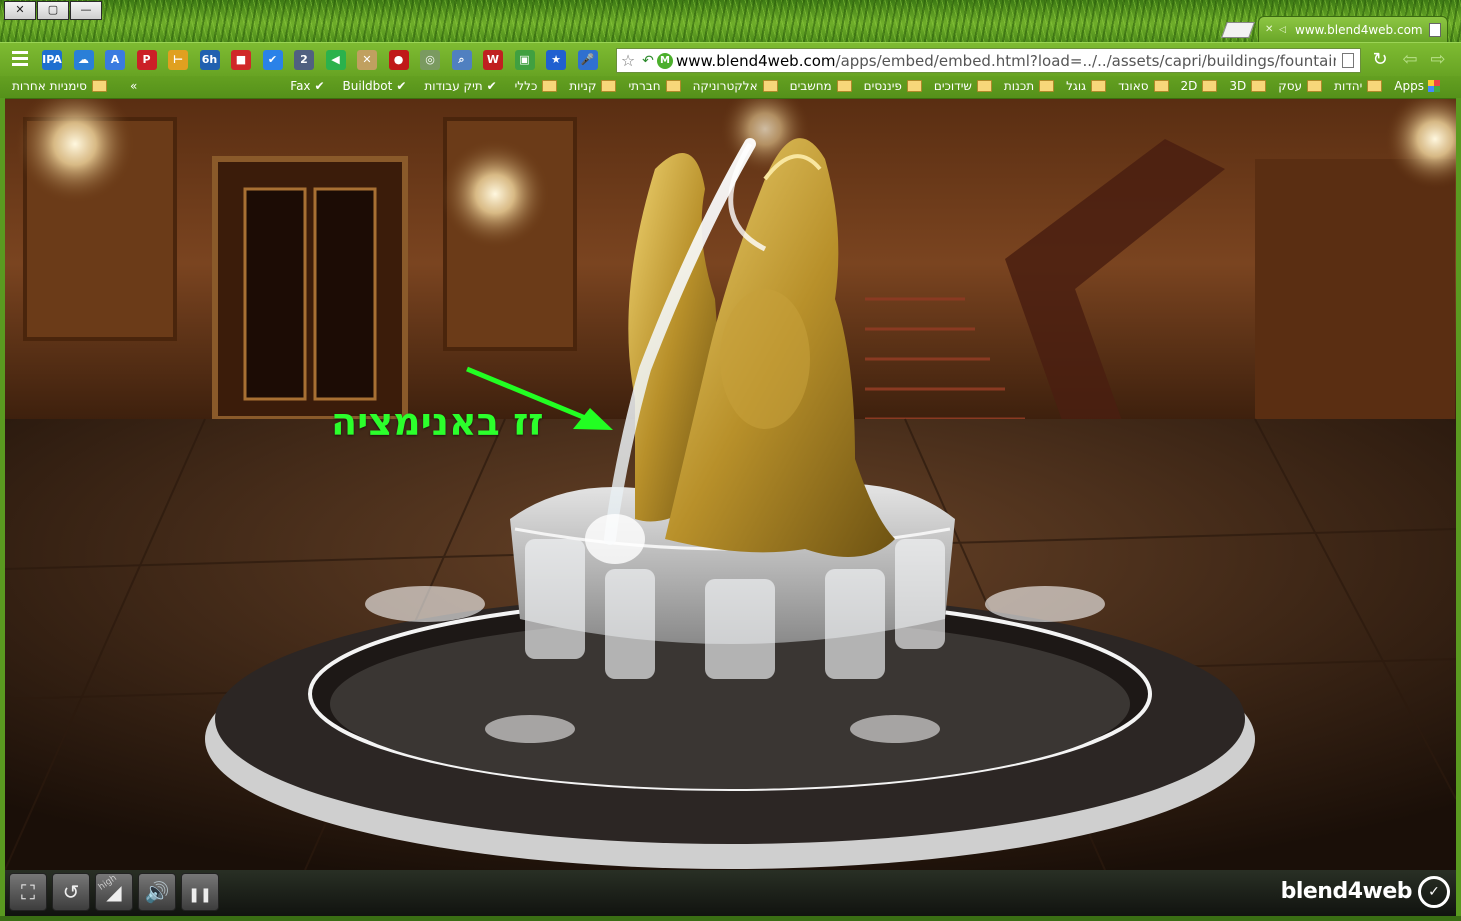  What do you see at coordinates (461, 60) in the screenshot?
I see `search-magnifier-icon: ⌕` at bounding box center [461, 60].